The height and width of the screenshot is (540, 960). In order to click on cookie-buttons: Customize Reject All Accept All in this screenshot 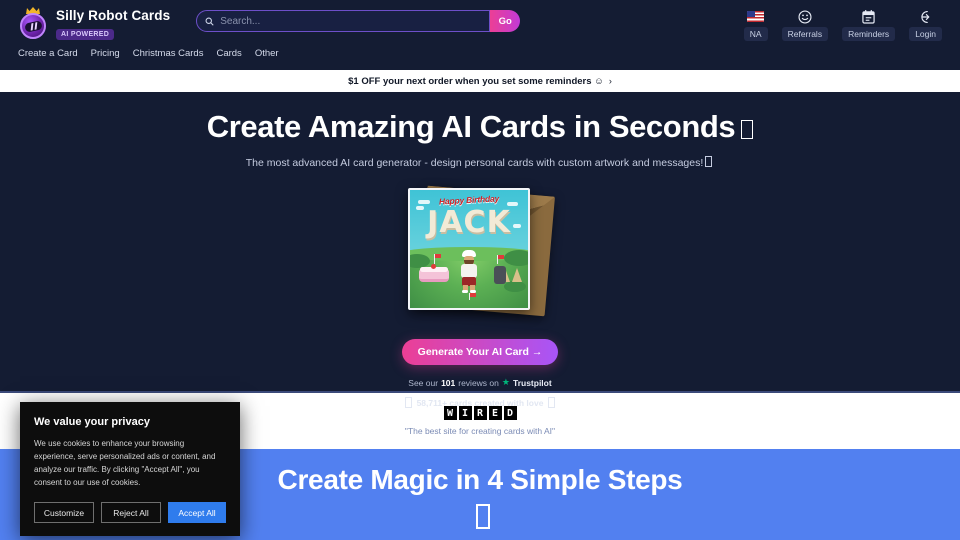, I will do `click(130, 512)`.